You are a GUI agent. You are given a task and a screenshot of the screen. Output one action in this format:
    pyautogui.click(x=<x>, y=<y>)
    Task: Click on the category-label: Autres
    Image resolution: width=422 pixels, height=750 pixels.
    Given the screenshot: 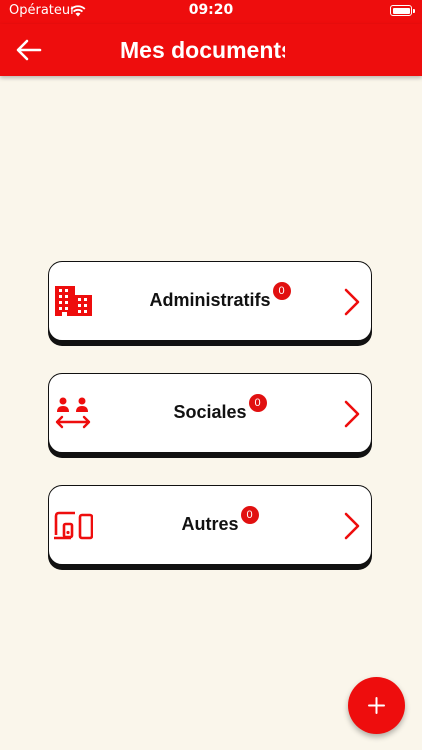 What is the action you would take?
    pyautogui.click(x=210, y=524)
    